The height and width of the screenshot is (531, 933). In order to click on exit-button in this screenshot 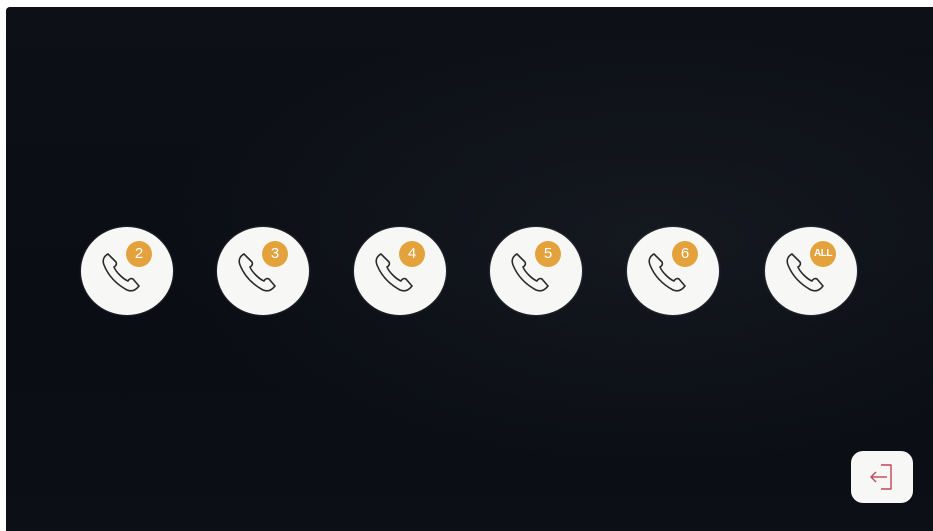, I will do `click(882, 477)`.